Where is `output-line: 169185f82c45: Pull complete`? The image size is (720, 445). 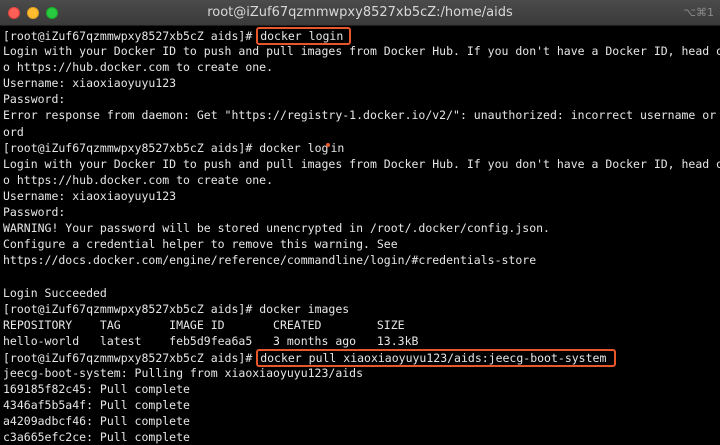 output-line: 169185f82c45: Pull complete is located at coordinates (96, 389).